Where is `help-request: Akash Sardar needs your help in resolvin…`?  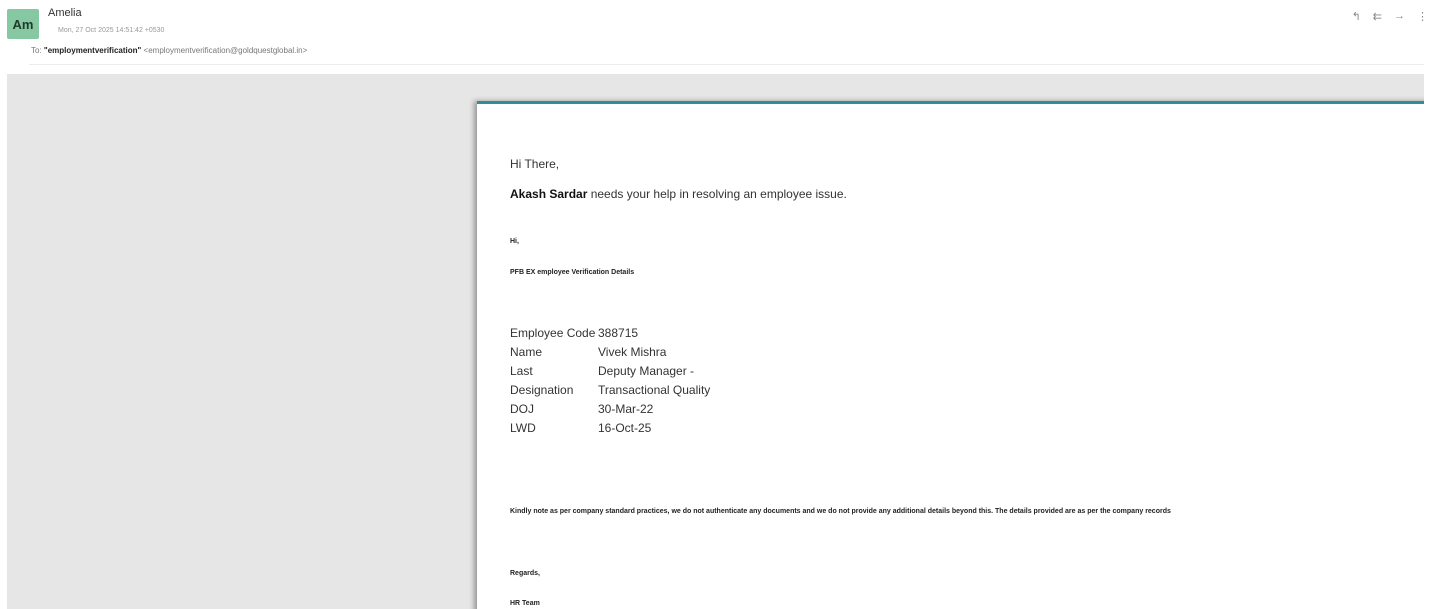 help-request: Akash Sardar needs your help in resolvin… is located at coordinates (678, 194).